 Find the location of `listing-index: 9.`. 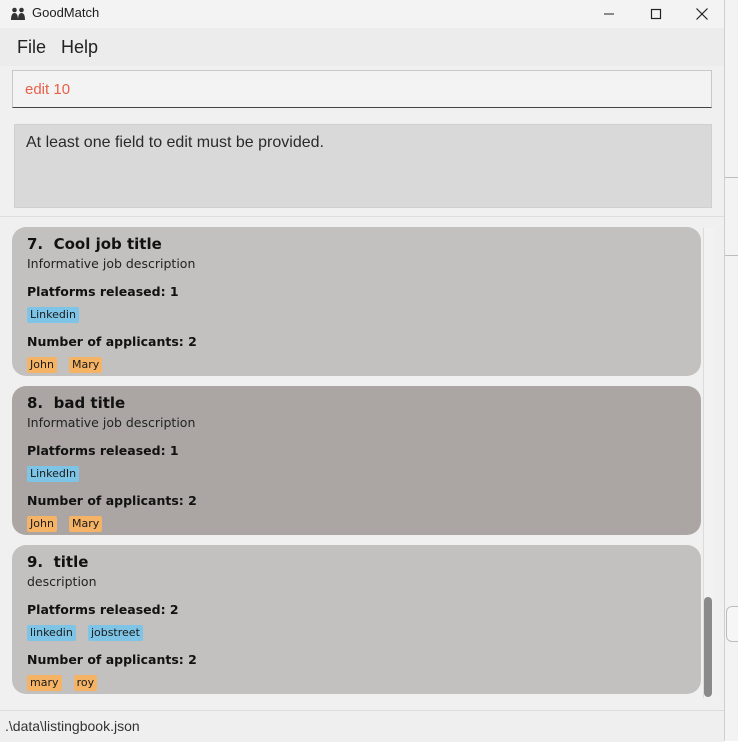

listing-index: 9. is located at coordinates (35, 562).